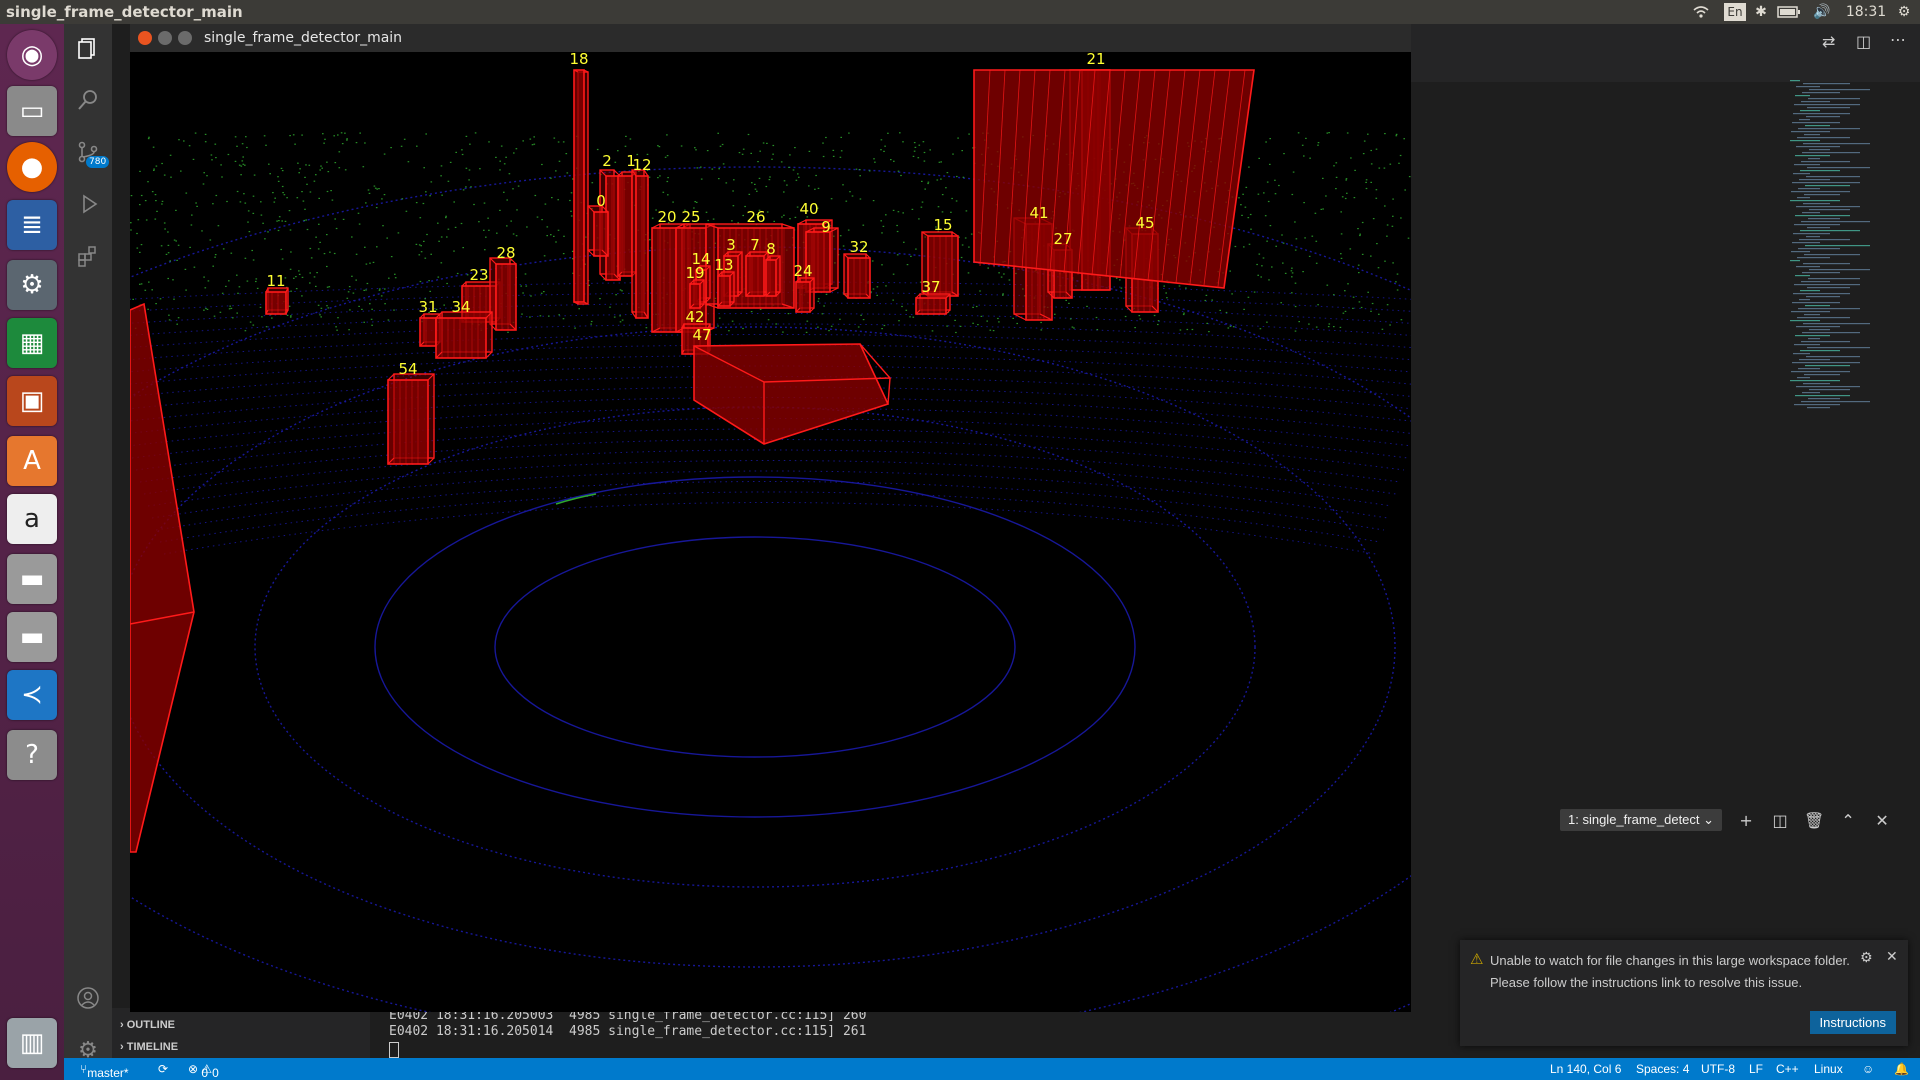 This screenshot has height=1080, width=1920. What do you see at coordinates (1761, 12) in the screenshot?
I see `bluetooth-icon: ✱` at bounding box center [1761, 12].